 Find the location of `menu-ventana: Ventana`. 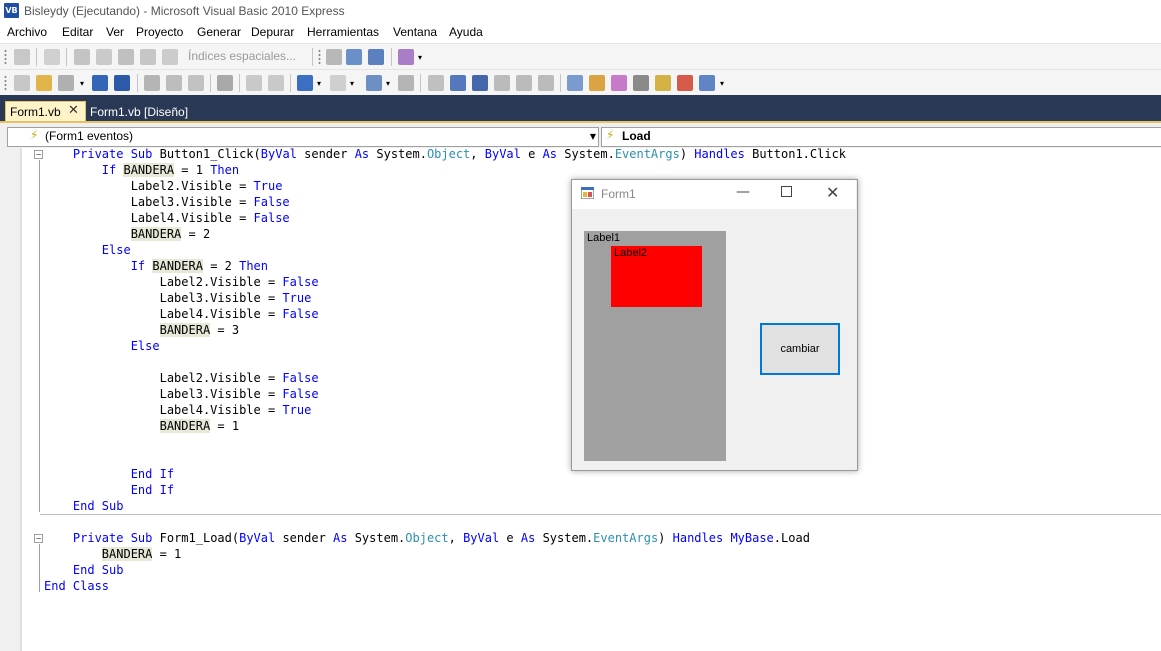

menu-ventana: Ventana is located at coordinates (415, 32).